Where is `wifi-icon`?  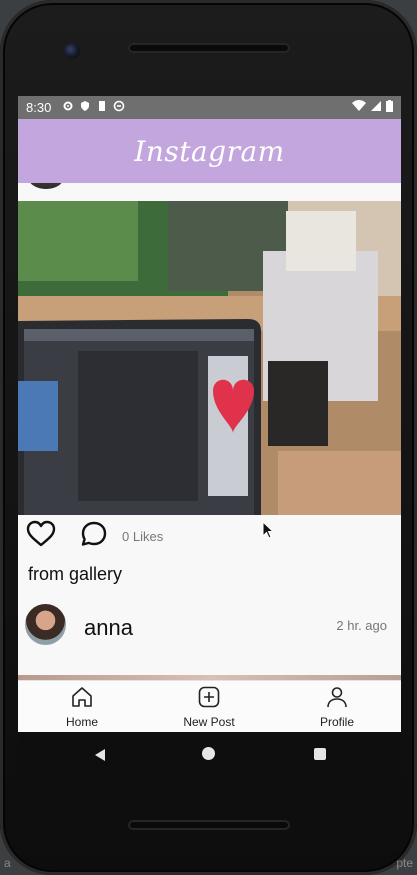 wifi-icon is located at coordinates (359, 107).